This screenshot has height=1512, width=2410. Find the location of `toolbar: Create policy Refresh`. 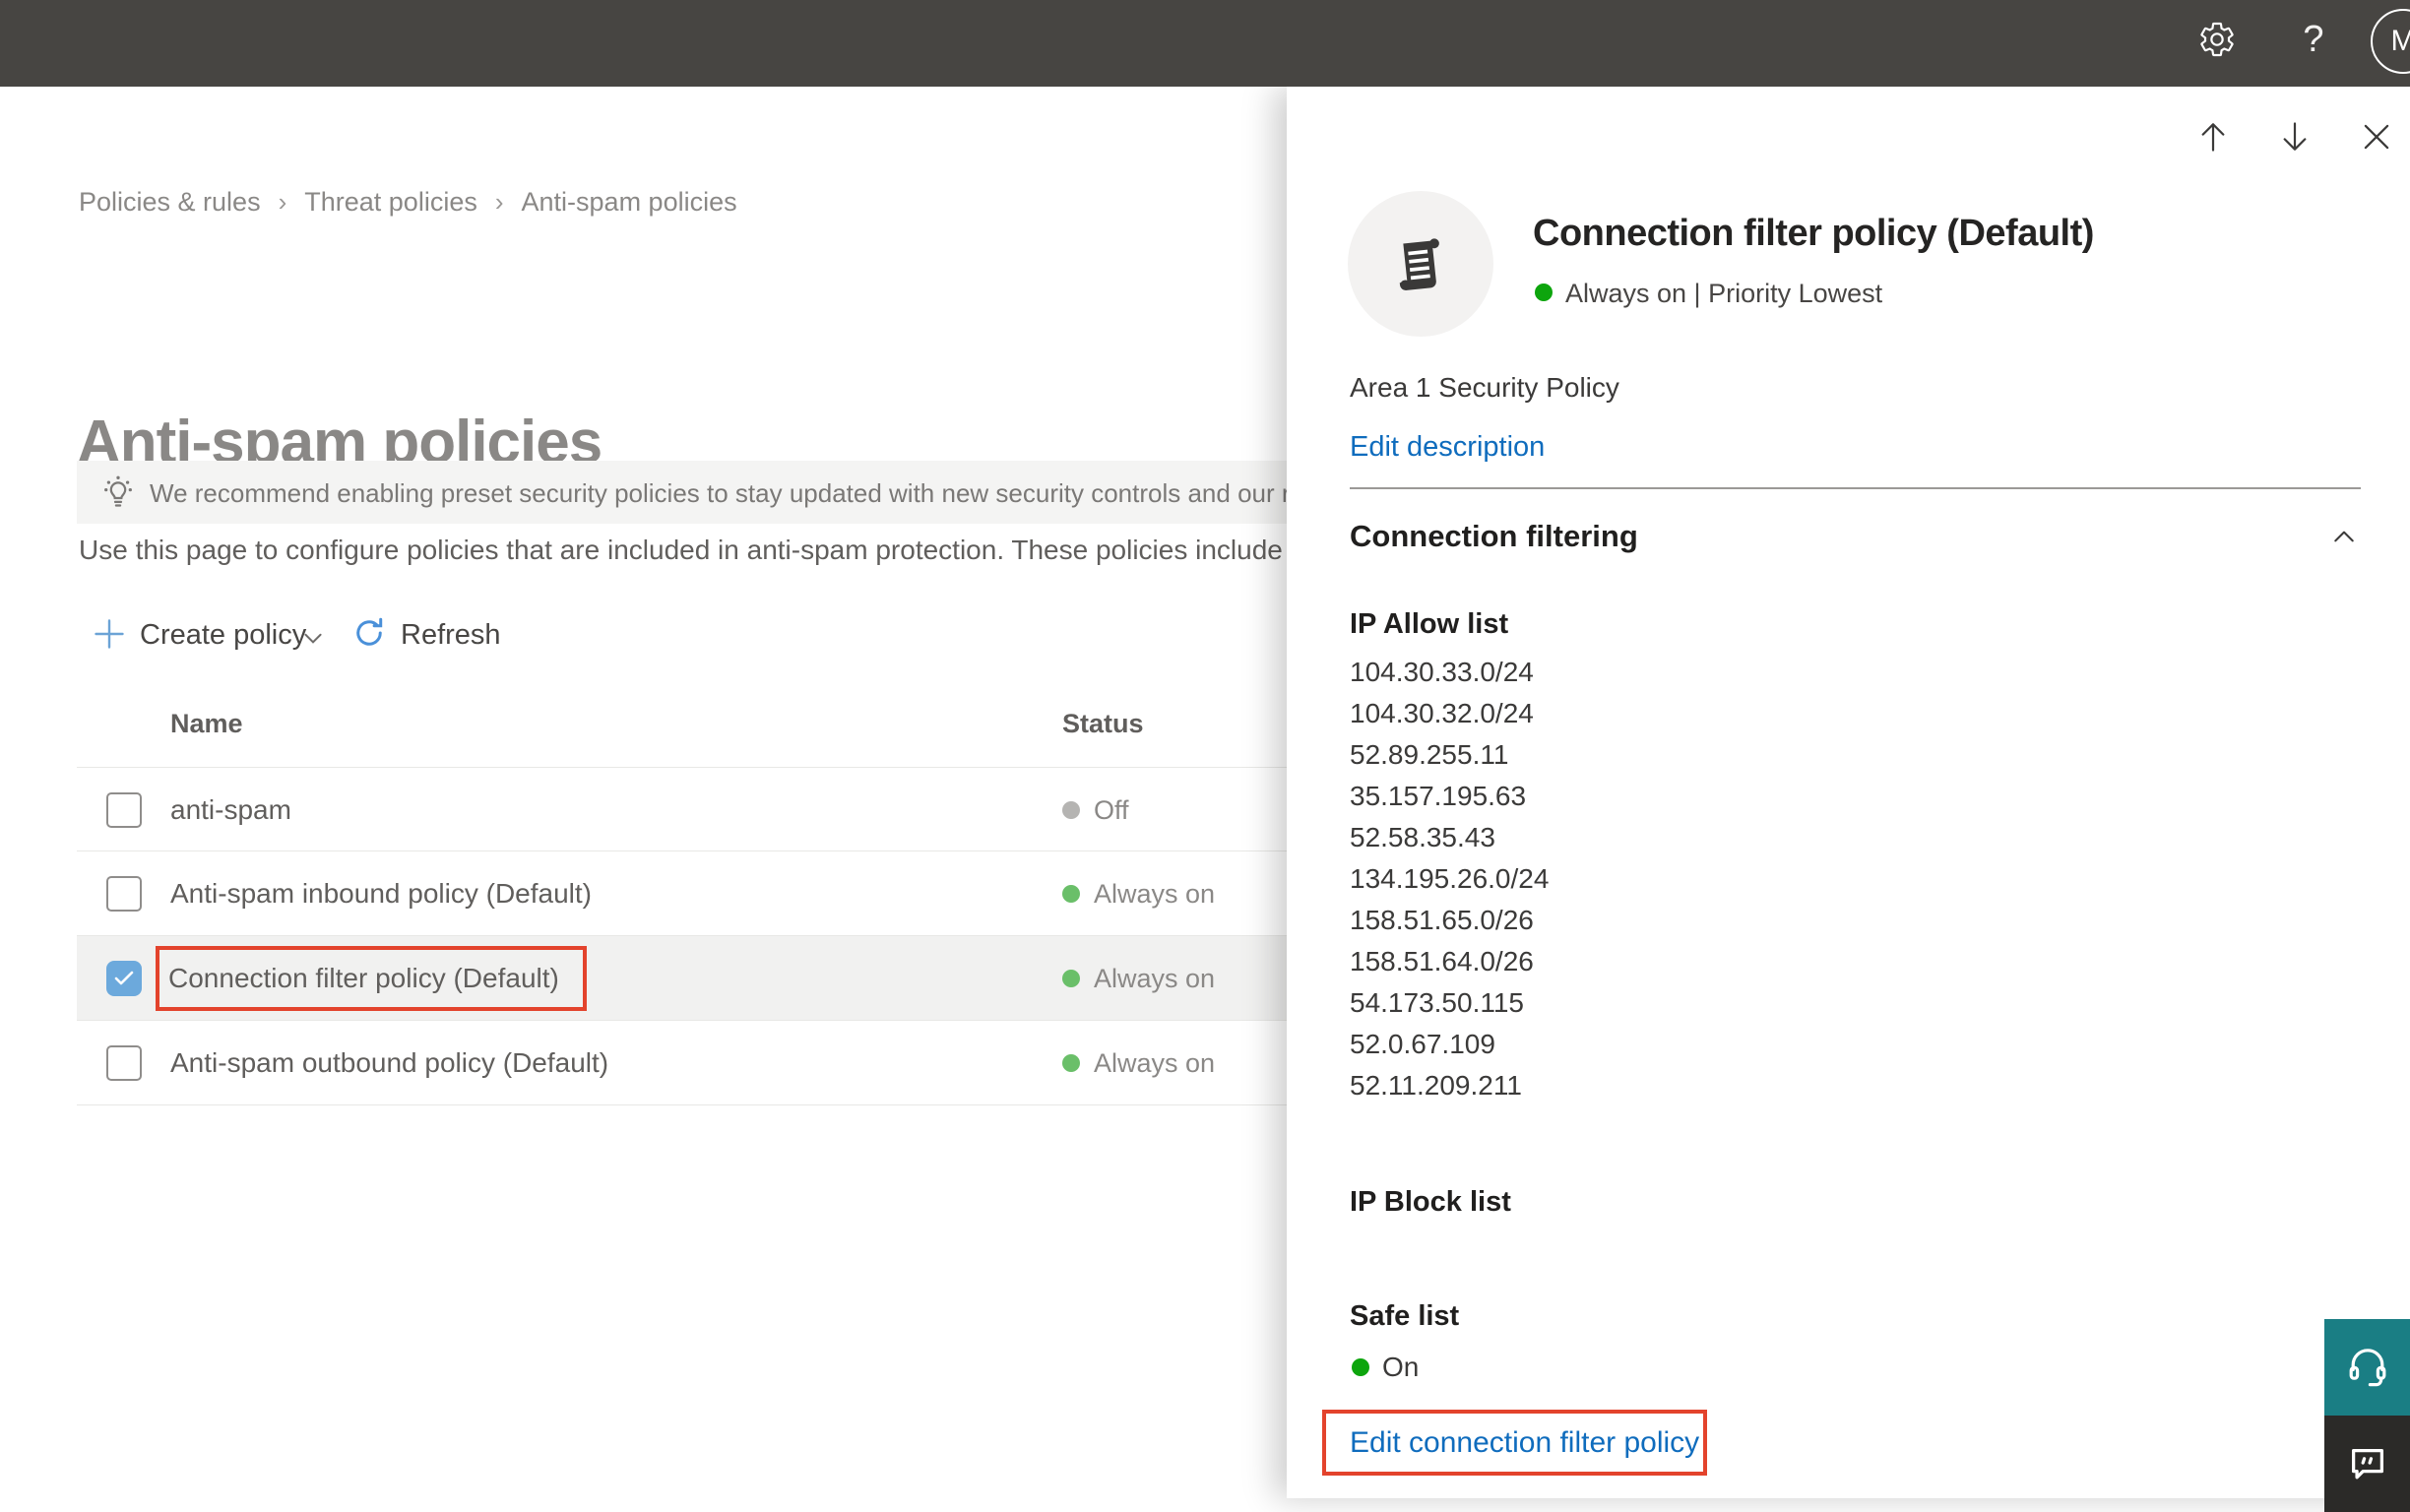

toolbar: Create policy Refresh is located at coordinates (640, 642).